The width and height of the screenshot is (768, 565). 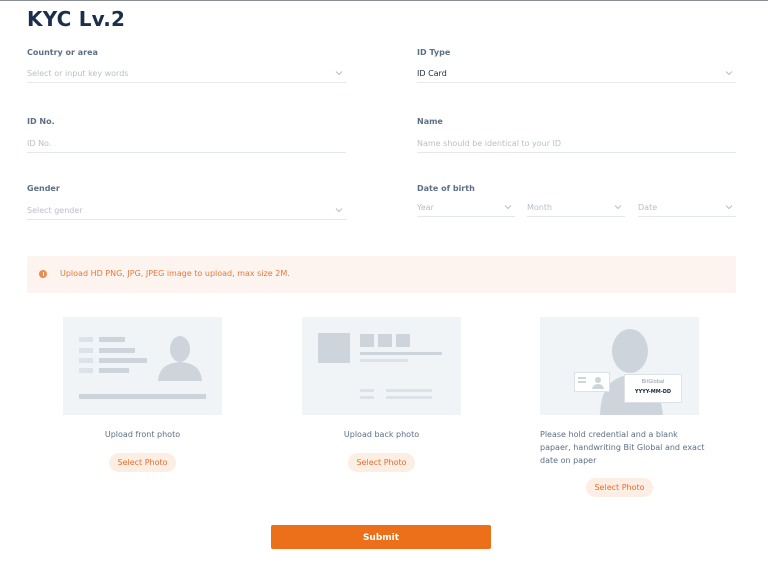 I want to click on hold-select-photo-button: Select Photo, so click(x=619, y=487).